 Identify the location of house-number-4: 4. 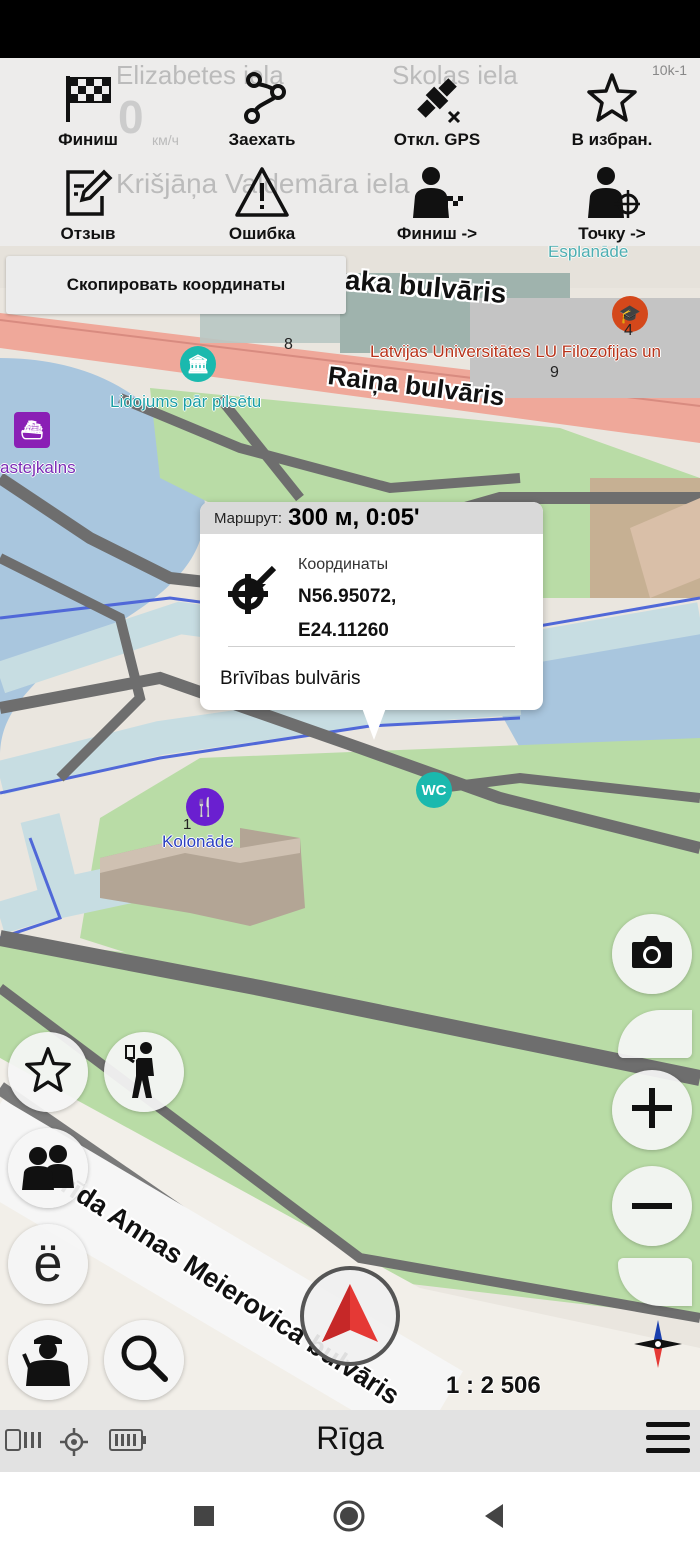
(628, 330).